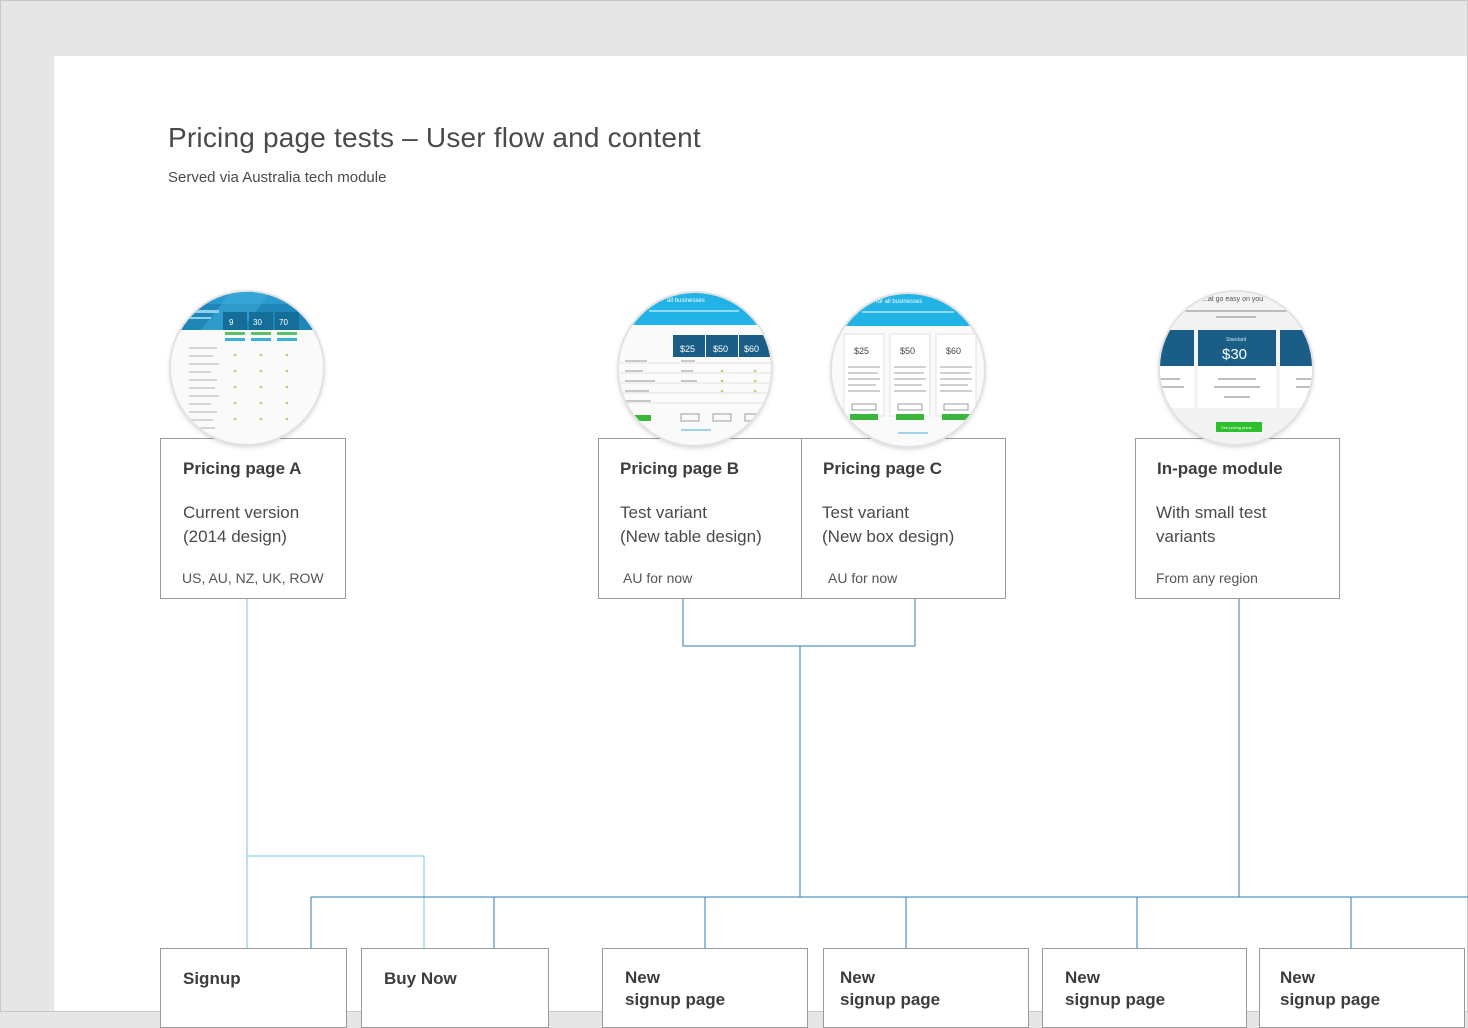 Image resolution: width=1468 pixels, height=1028 pixels. I want to click on pricing-page-a-thumbnail: 9 30 70, so click(247, 368).